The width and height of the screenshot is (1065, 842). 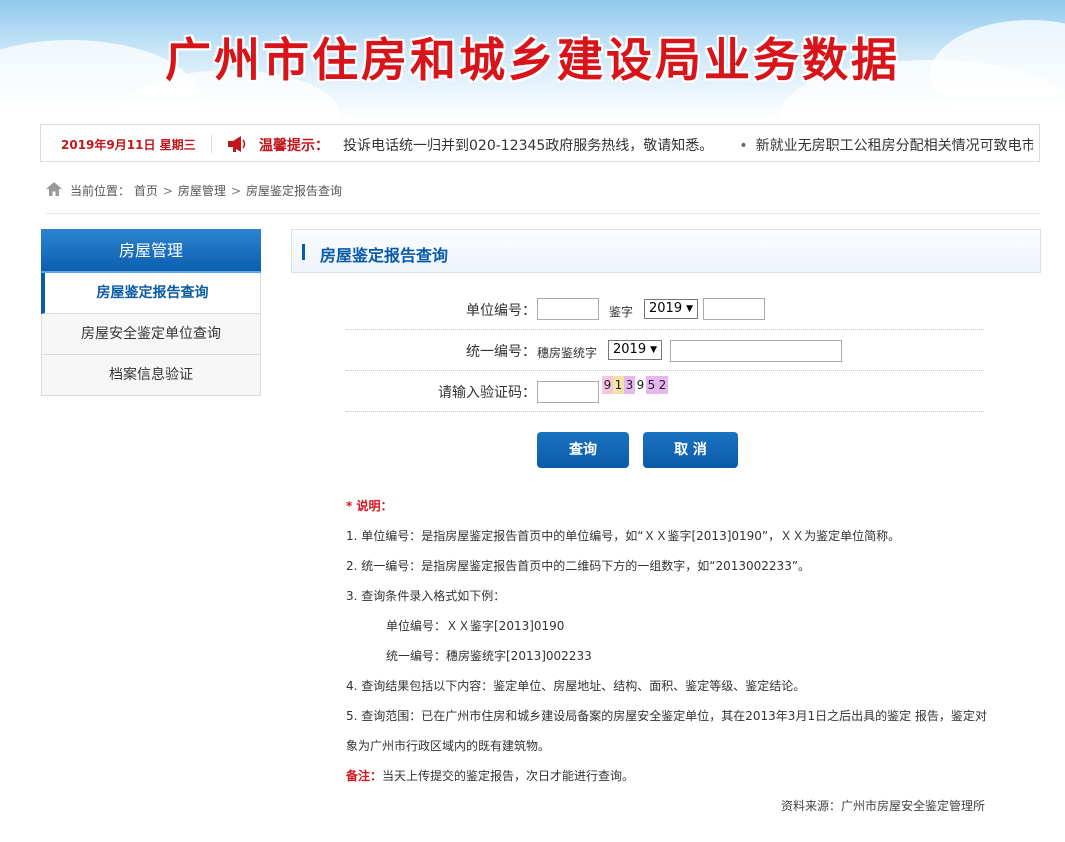 What do you see at coordinates (151, 251) in the screenshot?
I see `sidebar-title: 房屋管理` at bounding box center [151, 251].